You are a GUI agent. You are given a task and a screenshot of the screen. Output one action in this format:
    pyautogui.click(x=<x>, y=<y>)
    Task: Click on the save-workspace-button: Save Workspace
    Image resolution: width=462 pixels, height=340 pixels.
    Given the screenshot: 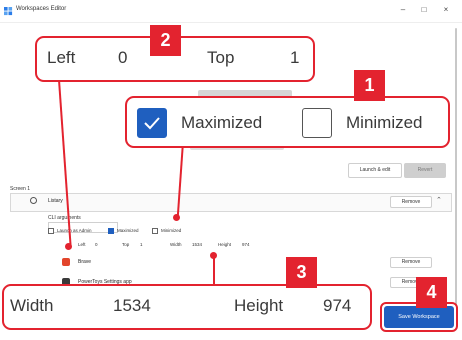 What is the action you would take?
    pyautogui.click(x=419, y=317)
    